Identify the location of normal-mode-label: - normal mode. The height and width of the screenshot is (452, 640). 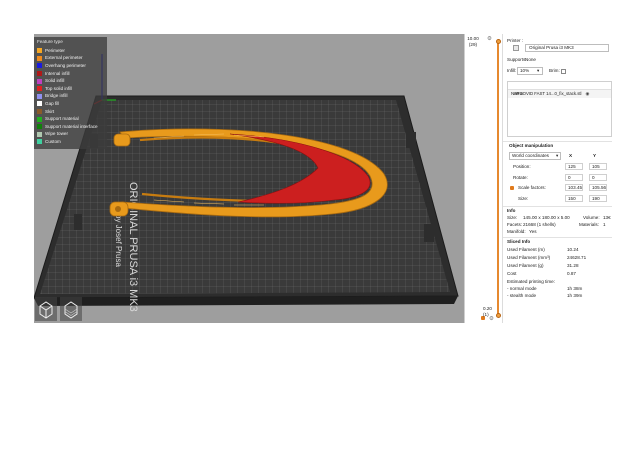
(522, 288).